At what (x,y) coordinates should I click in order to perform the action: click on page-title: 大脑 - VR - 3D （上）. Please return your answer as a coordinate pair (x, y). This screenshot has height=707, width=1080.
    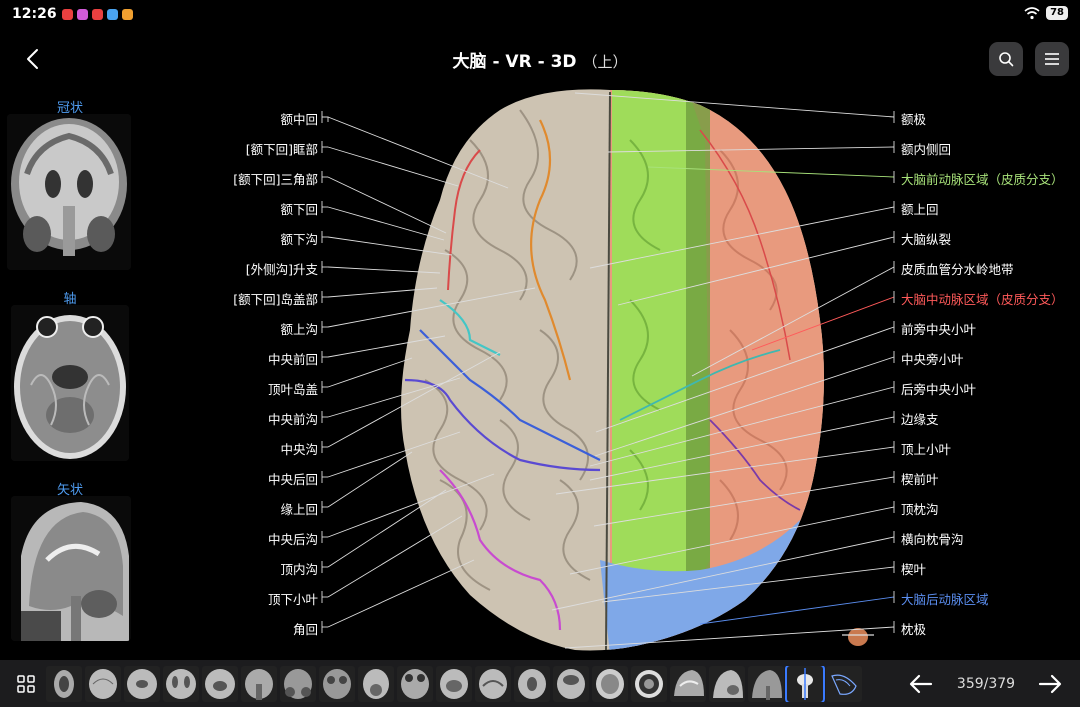
    Looking at the image, I should click on (540, 59).